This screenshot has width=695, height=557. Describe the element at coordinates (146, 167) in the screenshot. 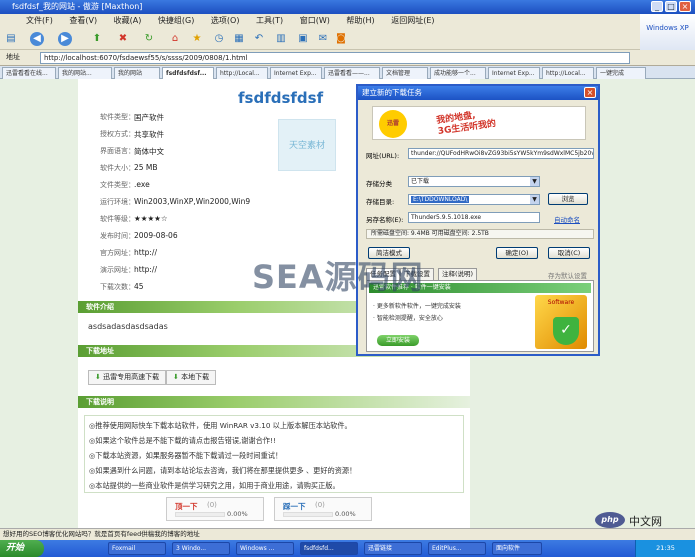

I see `field-value-size: 25 MB` at that location.